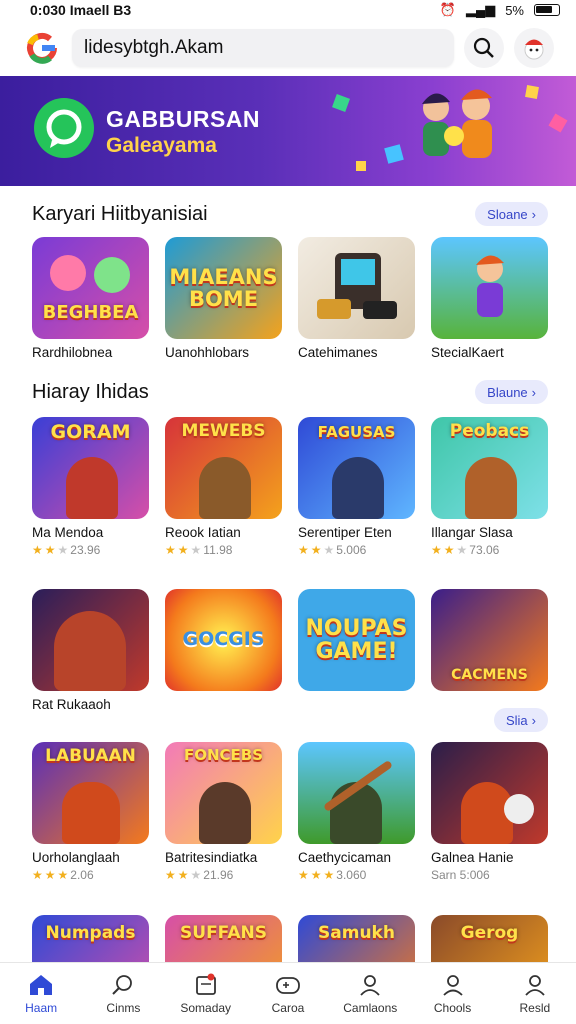 The width and height of the screenshot is (576, 1024). I want to click on search-button, so click(484, 48).